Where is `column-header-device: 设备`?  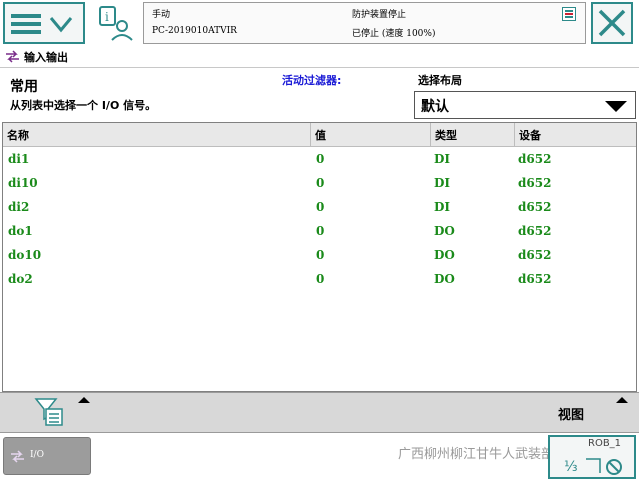
column-header-device: 设备 is located at coordinates (575, 135).